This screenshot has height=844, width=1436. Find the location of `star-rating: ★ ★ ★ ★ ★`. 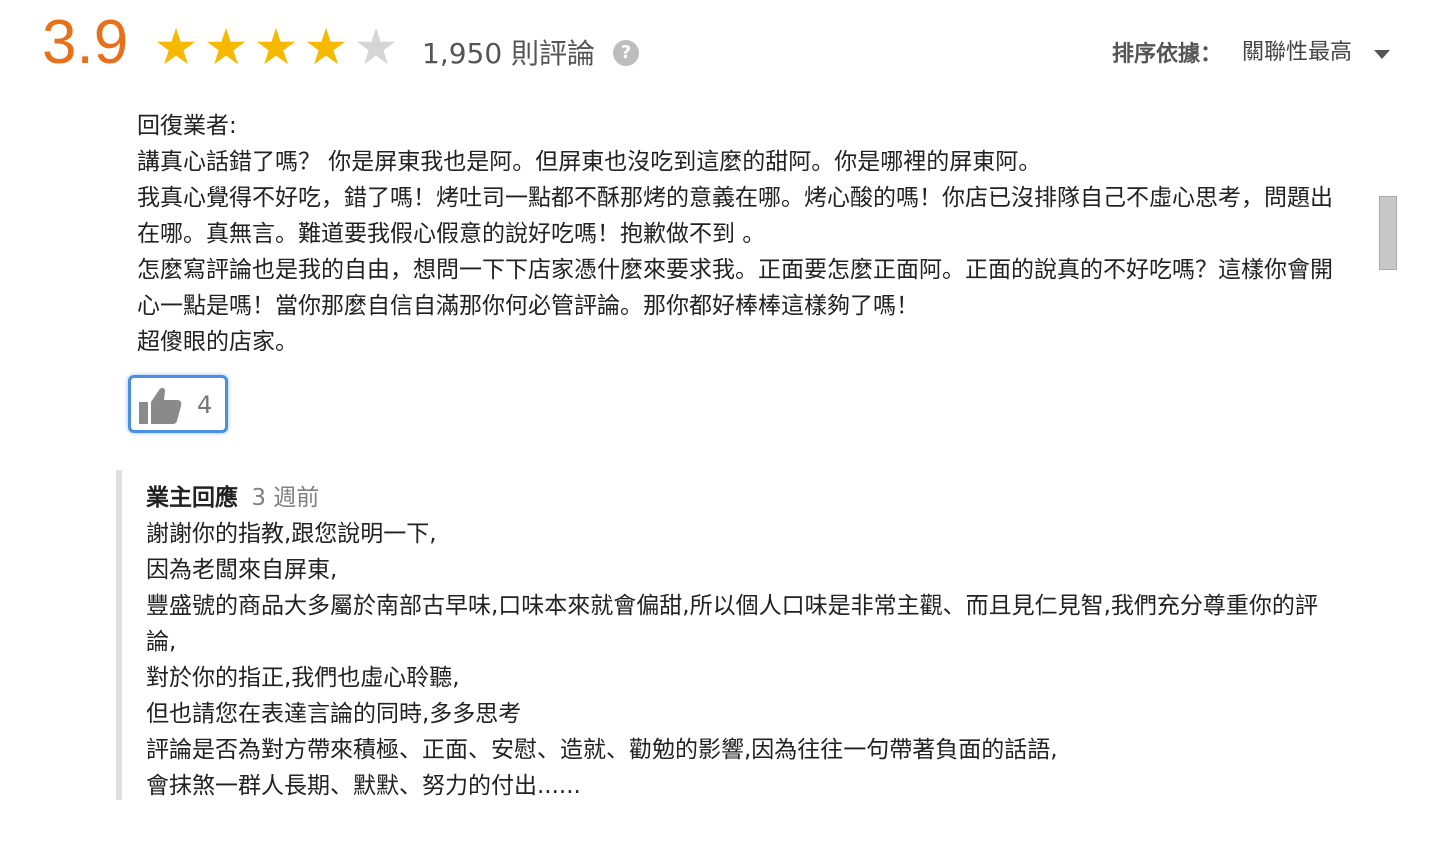

star-rating: ★ ★ ★ ★ ★ is located at coordinates (276, 47).